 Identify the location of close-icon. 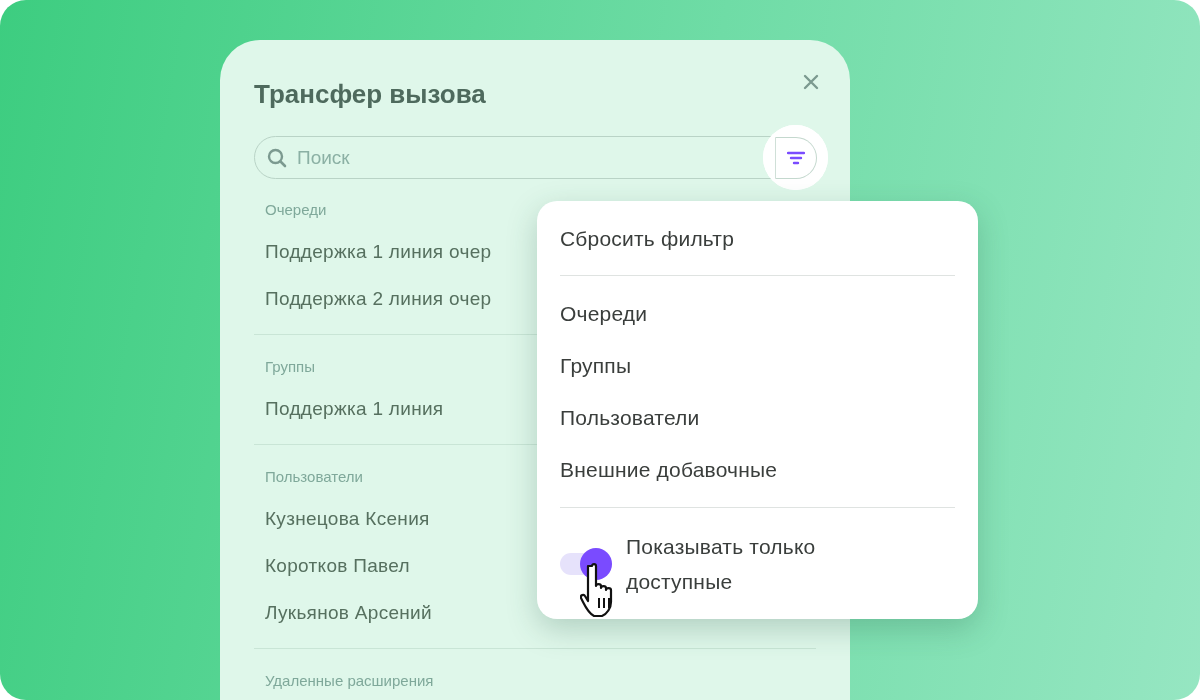
(811, 82).